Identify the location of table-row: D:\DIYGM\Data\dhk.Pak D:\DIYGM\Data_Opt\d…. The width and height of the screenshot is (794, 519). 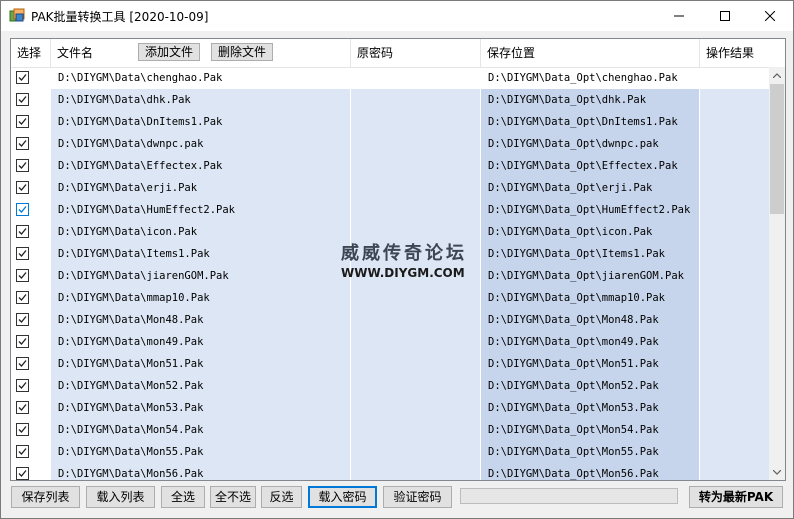
(390, 100).